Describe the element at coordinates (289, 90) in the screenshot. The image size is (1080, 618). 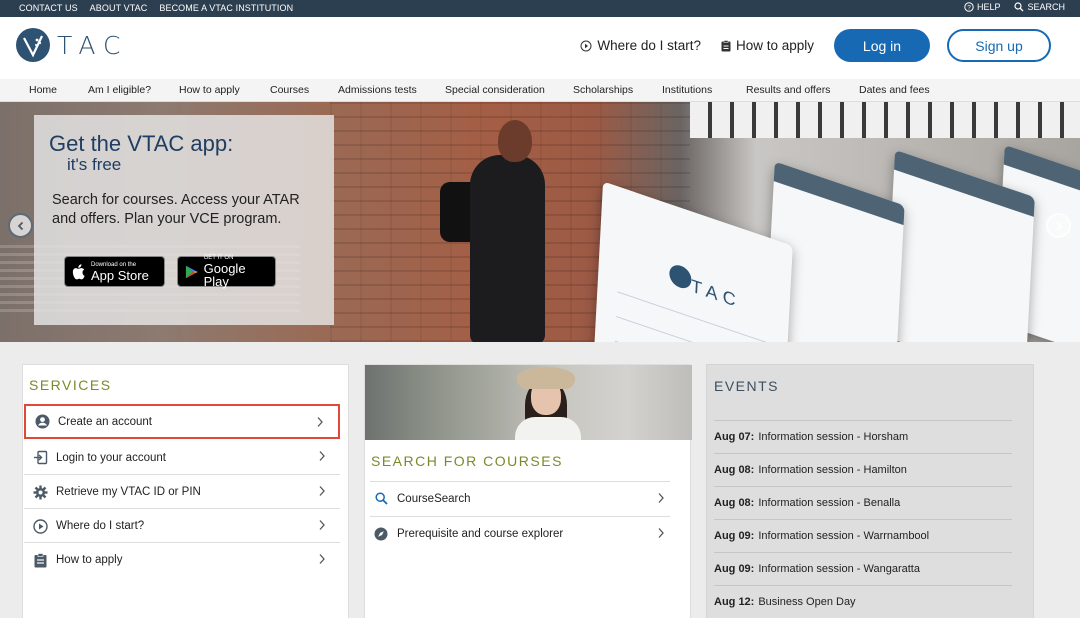
I see `nav-courses: Courses` at that location.